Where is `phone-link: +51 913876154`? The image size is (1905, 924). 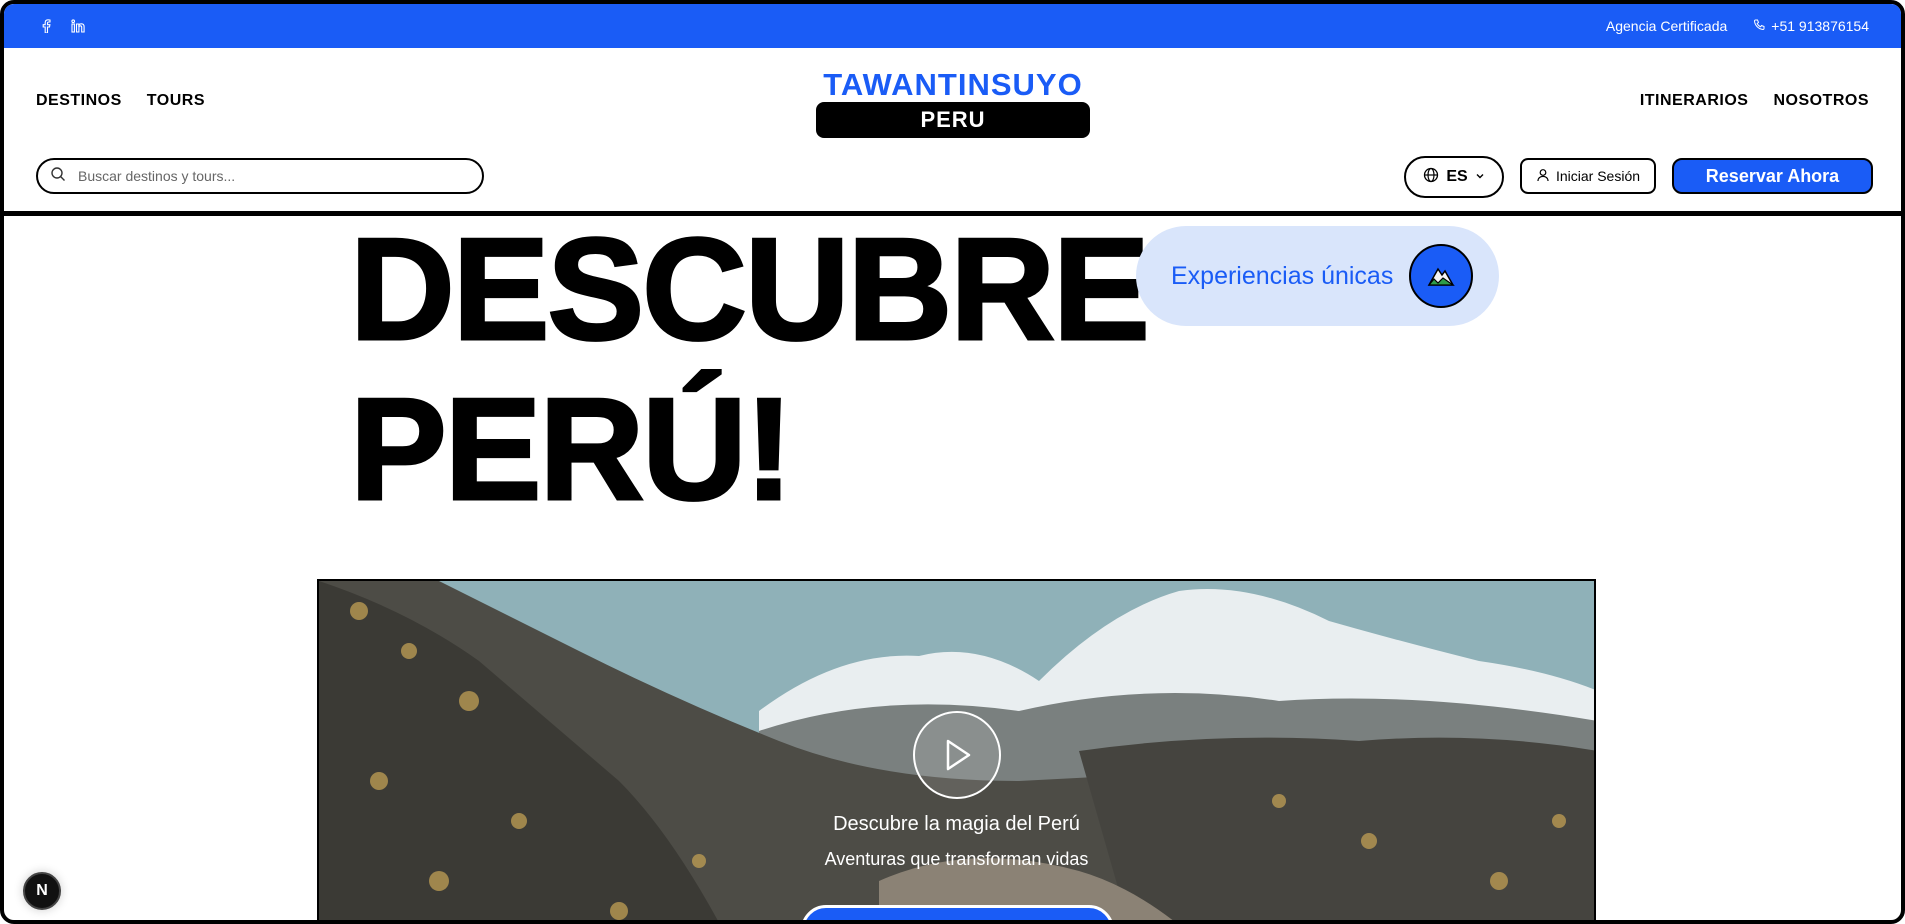
phone-link: +51 913876154 is located at coordinates (1811, 26).